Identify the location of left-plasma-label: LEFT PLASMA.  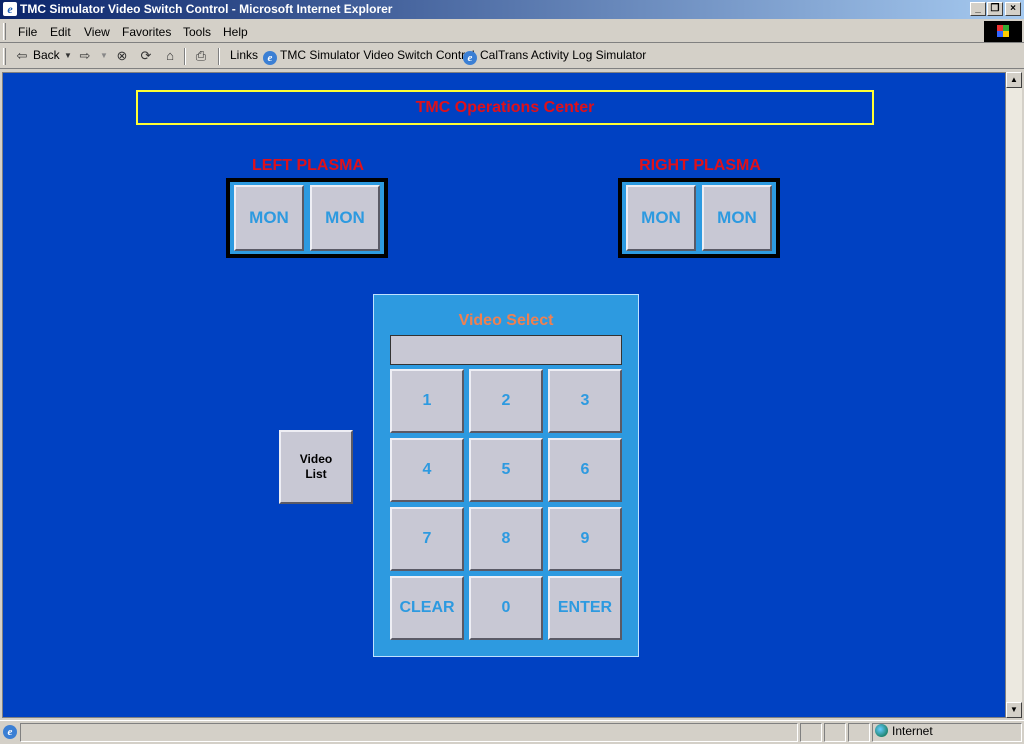
(308, 165).